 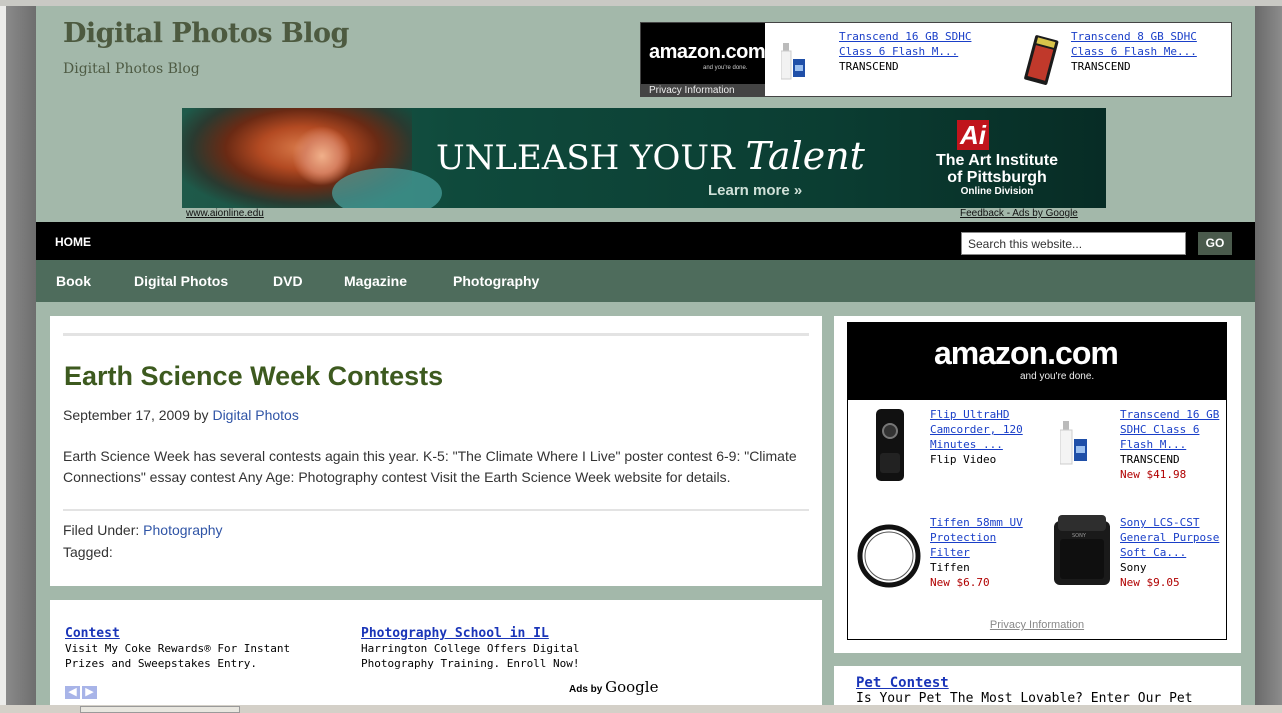 I want to click on camera-case-icon: SONY, so click(x=1082, y=551).